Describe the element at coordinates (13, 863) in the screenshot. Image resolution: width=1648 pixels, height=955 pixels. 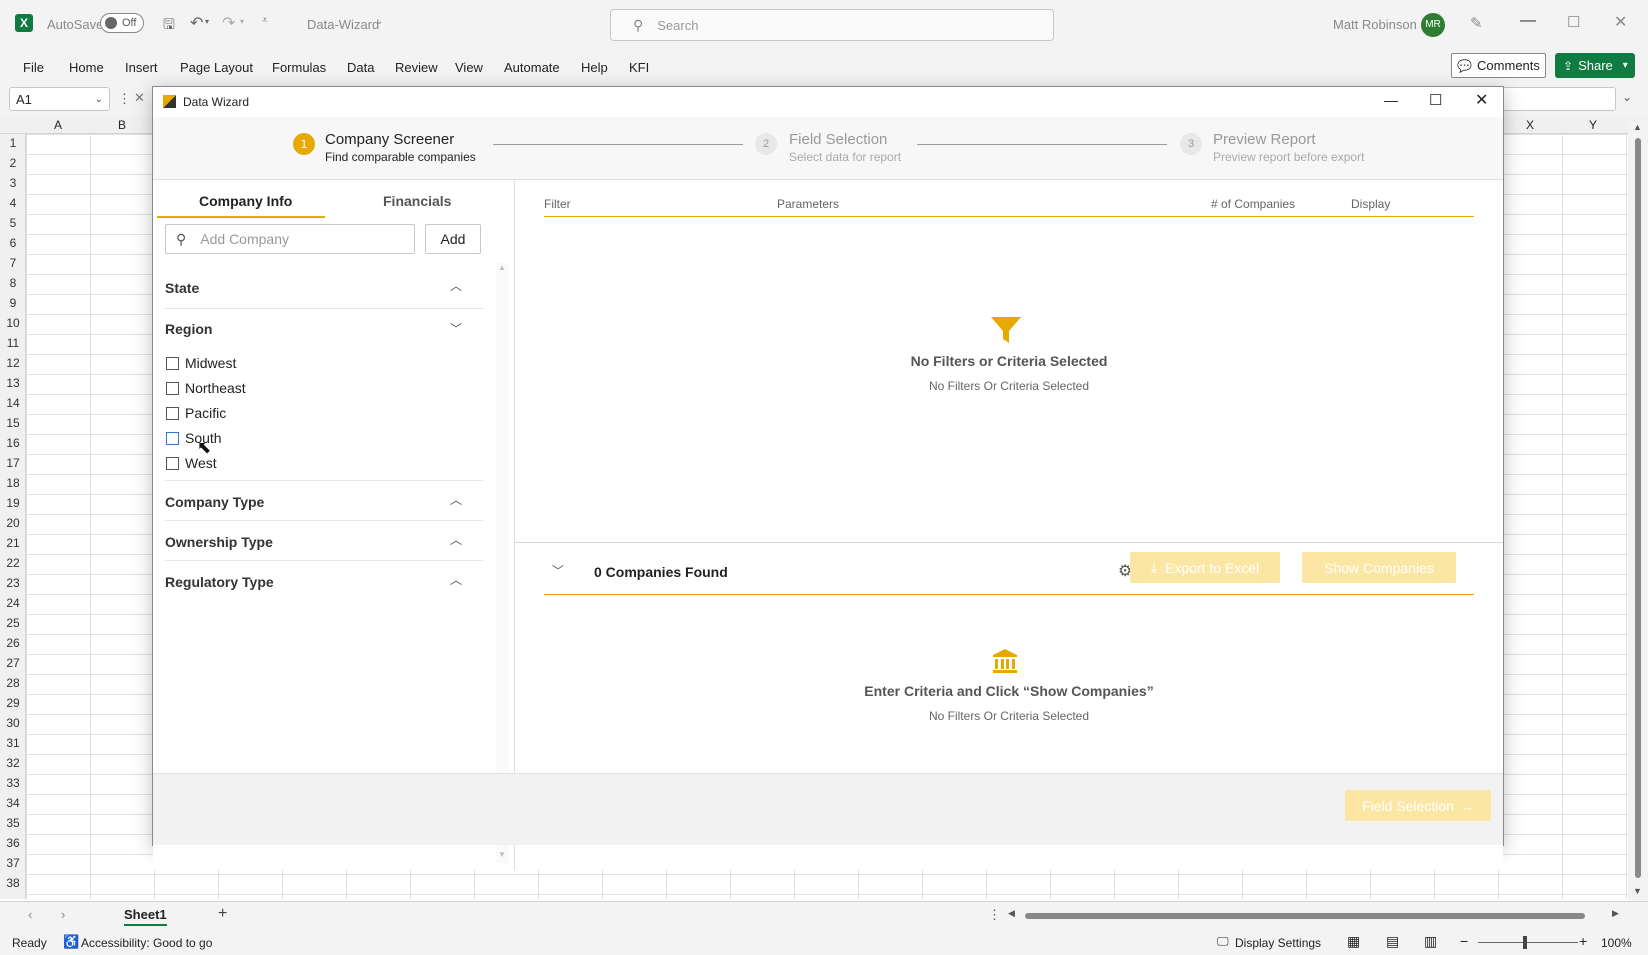
I see `row-header: 37` at that location.